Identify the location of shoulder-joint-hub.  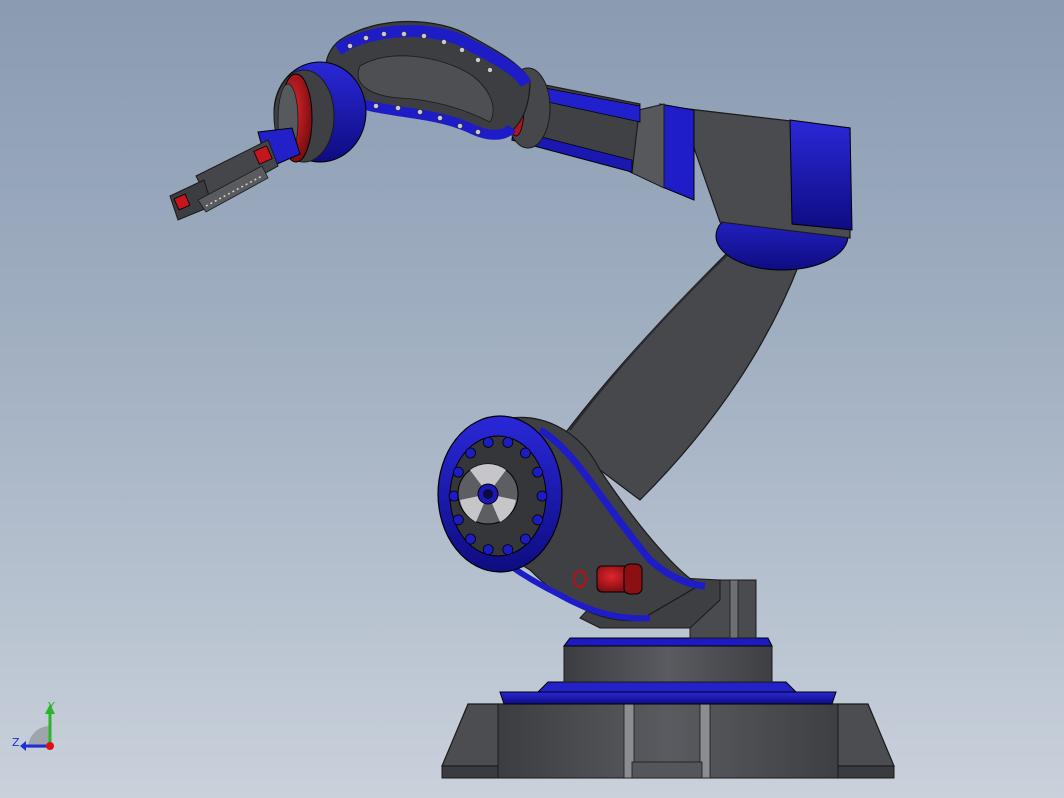
(500, 494).